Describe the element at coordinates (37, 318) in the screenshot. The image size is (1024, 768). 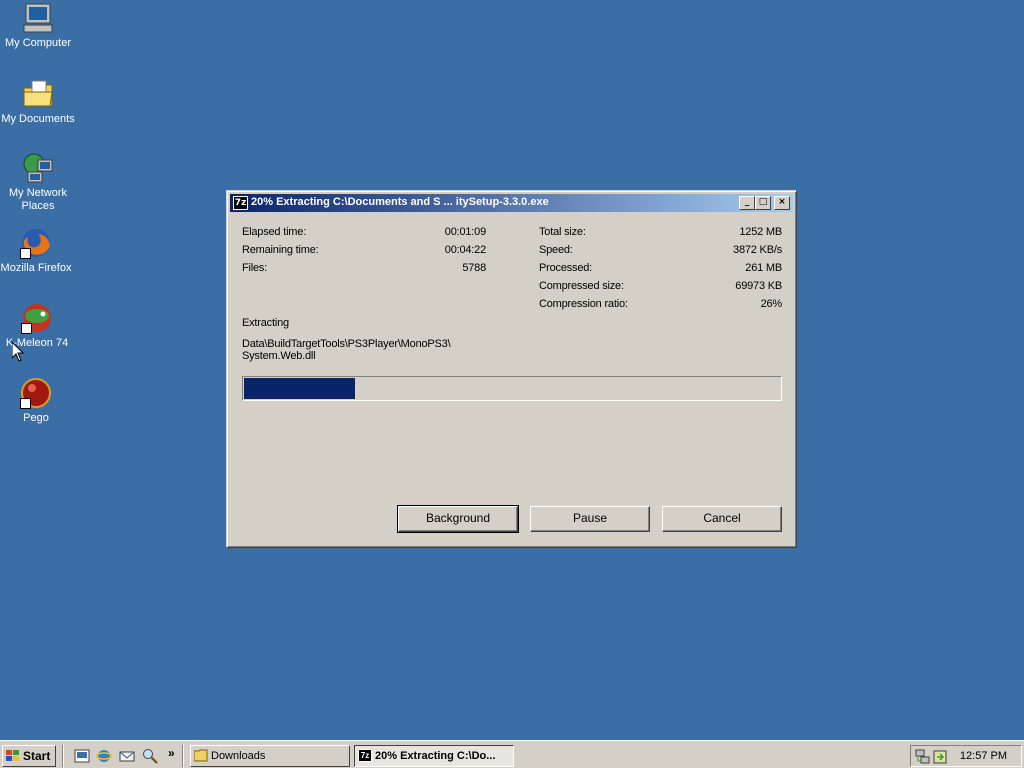
I see `kmeleon-icon` at that location.